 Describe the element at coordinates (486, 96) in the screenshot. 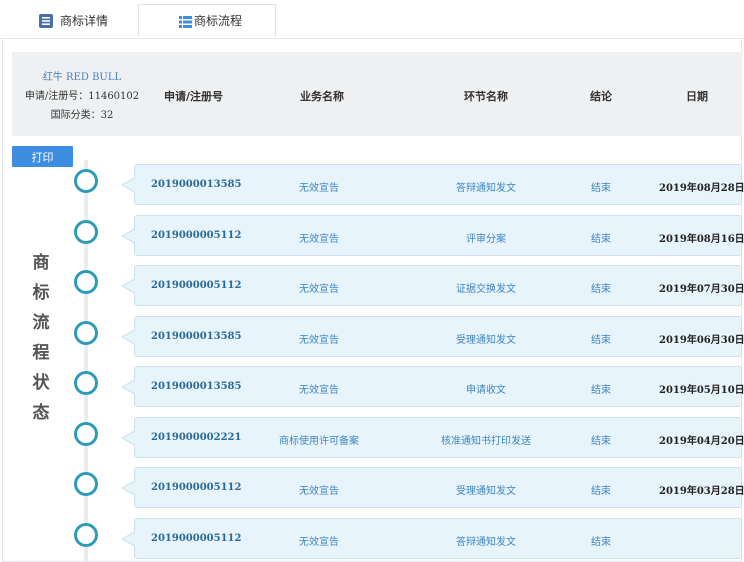

I see `header-step-name: 环节名称` at that location.